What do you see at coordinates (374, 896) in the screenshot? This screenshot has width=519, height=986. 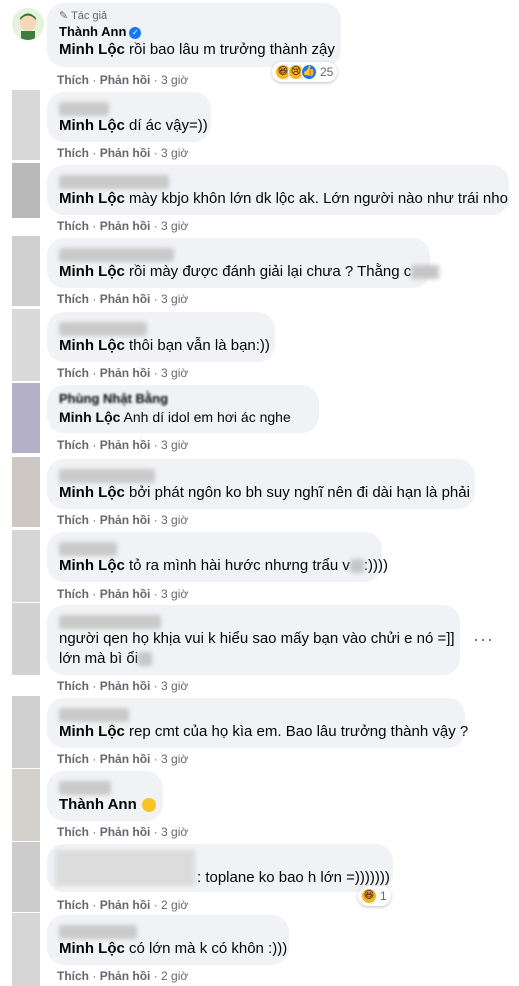 I see `reaction-summary: 😆 1` at bounding box center [374, 896].